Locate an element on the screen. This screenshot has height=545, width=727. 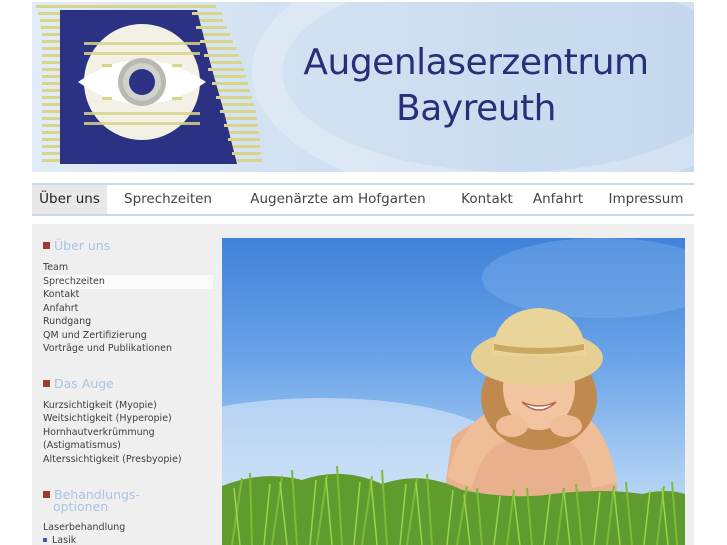
sidebar-link-myopie: Kurzsichtigkeit (Myopie) is located at coordinates (100, 406).